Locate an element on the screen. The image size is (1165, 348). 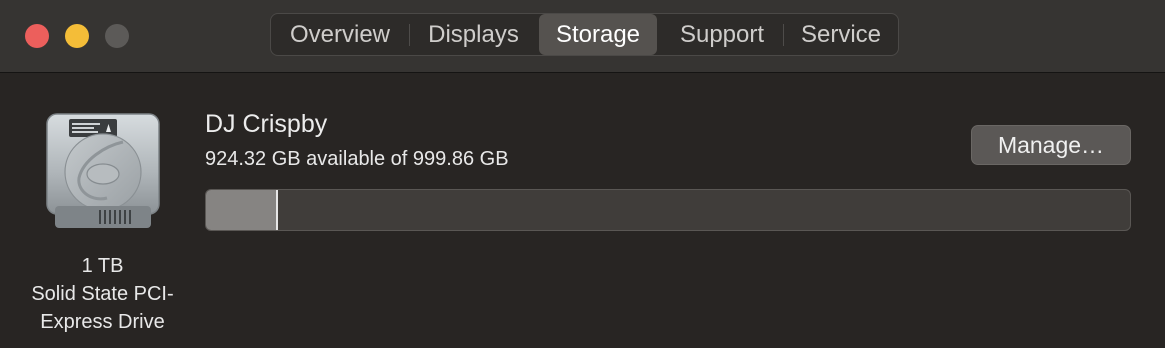
tab-storage: Storage is located at coordinates (598, 34).